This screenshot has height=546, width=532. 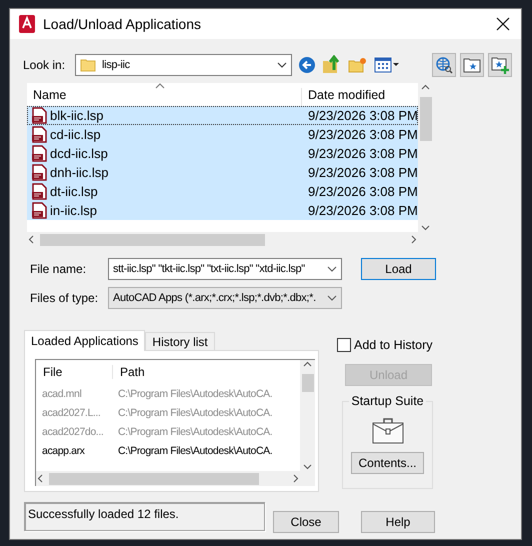 I want to click on file-name: dcd-iic.lsp, so click(x=79, y=153).